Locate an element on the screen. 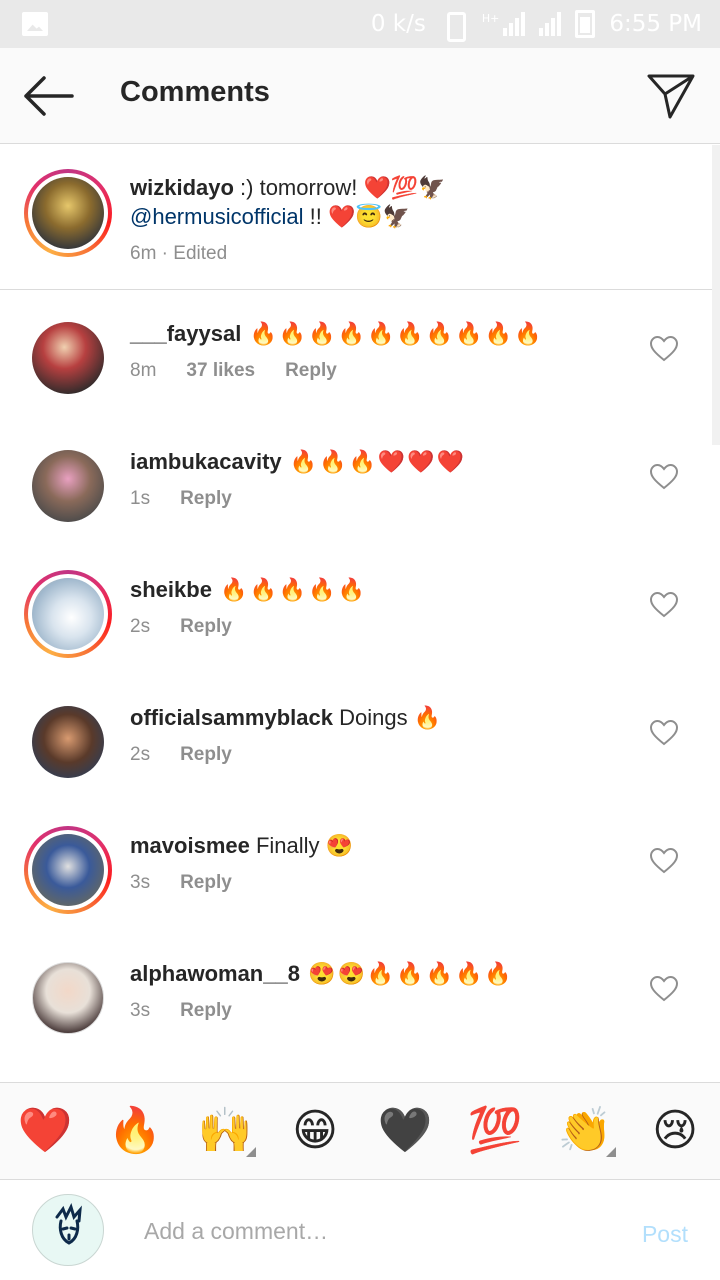 The height and width of the screenshot is (1280, 720). caption-body: :) tomorrow! ❤️💯🦅 is located at coordinates (339, 187).